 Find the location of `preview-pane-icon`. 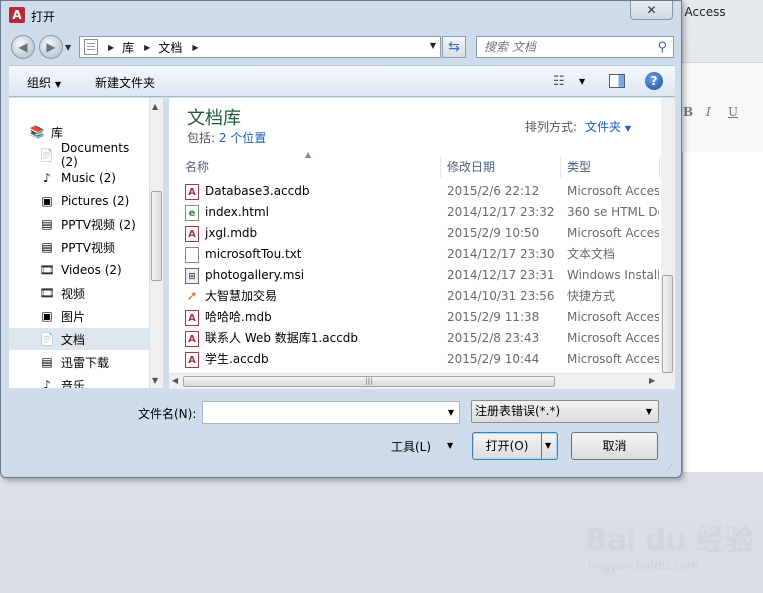

preview-pane-icon is located at coordinates (617, 81).